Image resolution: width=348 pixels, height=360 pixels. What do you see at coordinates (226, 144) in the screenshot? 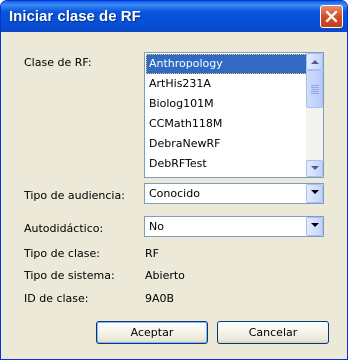
I see `class-list-item: DebraNewRF` at bounding box center [226, 144].